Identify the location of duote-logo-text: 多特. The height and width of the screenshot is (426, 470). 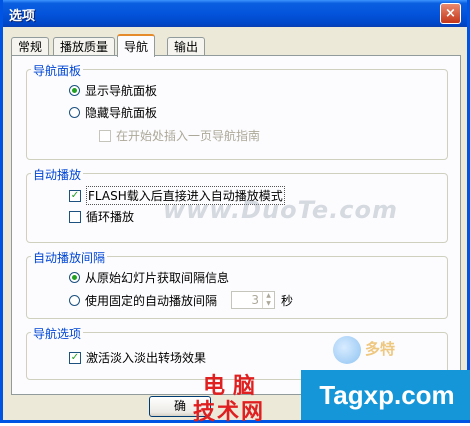
(380, 349).